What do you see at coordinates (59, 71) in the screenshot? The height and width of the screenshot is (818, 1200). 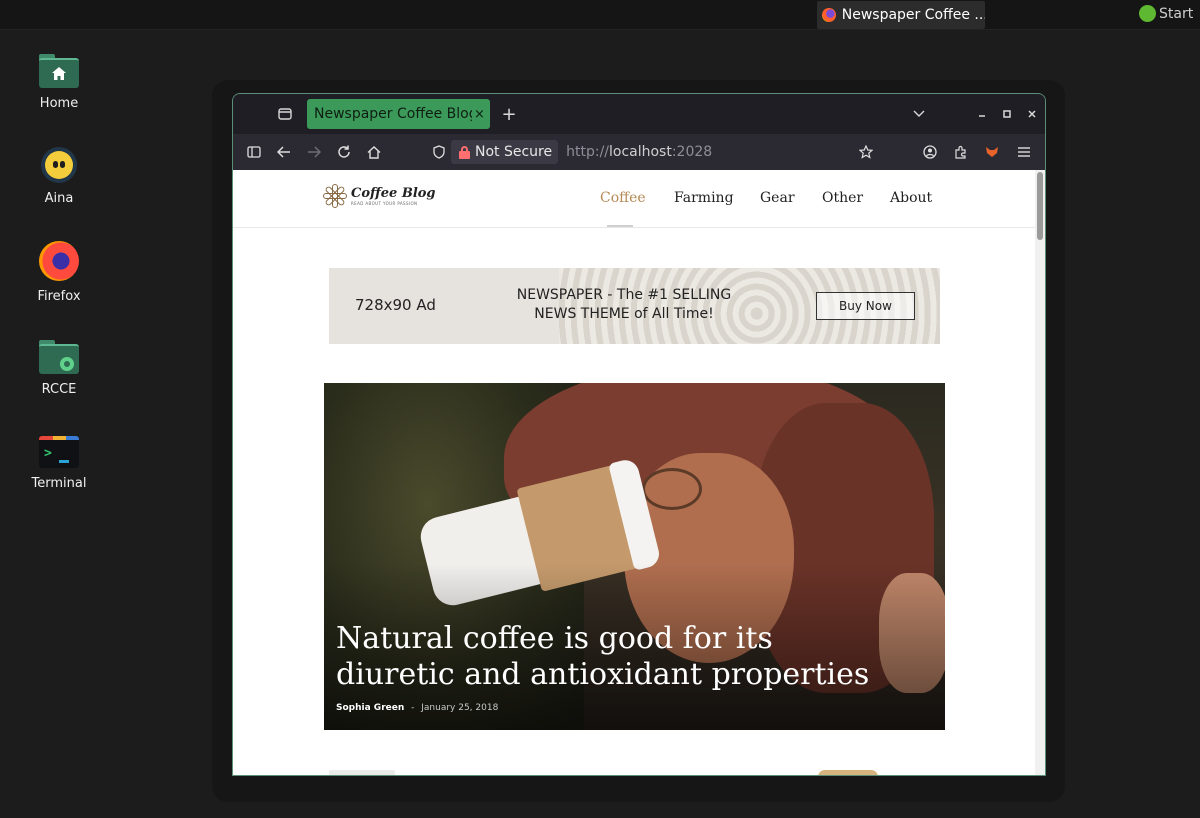 I see `home-folder-icon` at bounding box center [59, 71].